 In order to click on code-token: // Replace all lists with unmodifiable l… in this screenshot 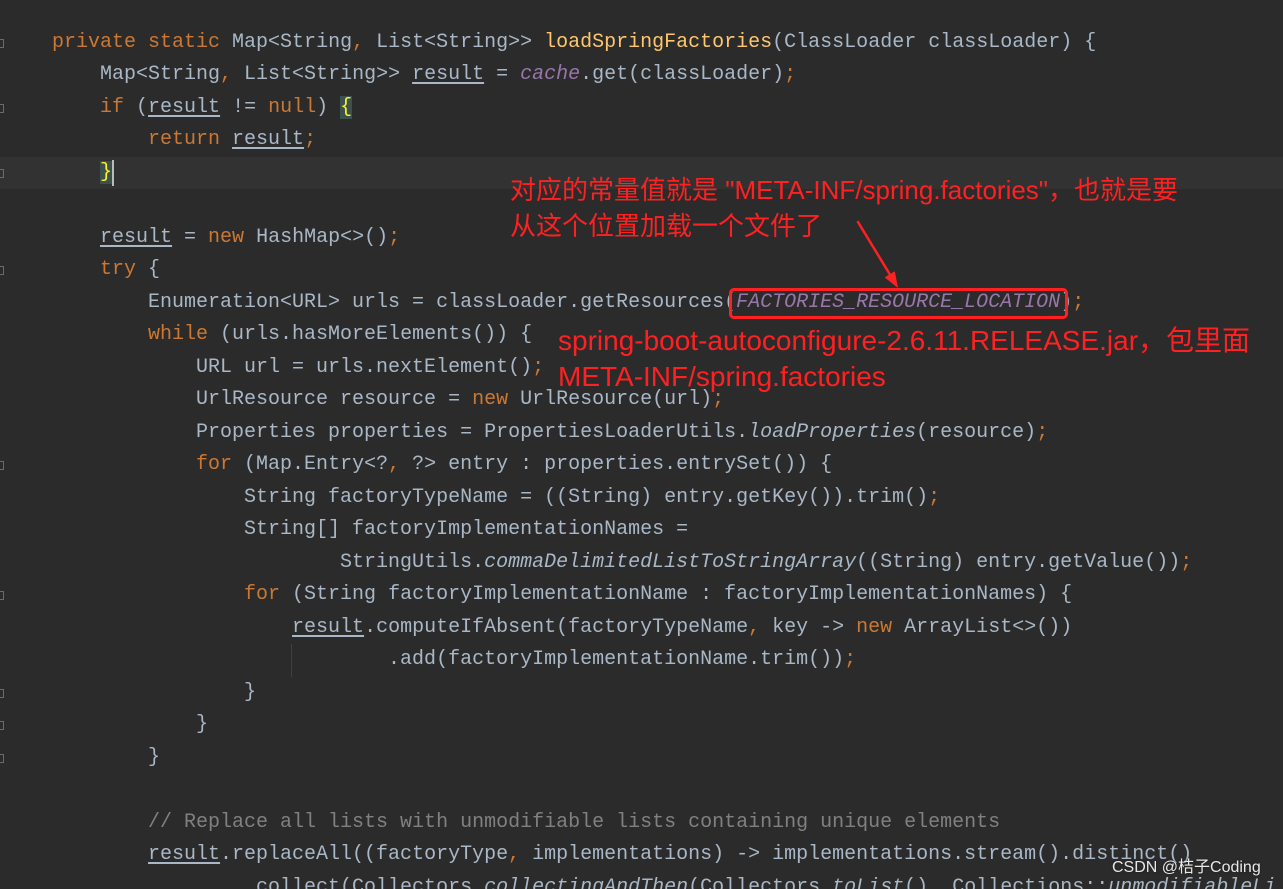, I will do `click(574, 822)`.